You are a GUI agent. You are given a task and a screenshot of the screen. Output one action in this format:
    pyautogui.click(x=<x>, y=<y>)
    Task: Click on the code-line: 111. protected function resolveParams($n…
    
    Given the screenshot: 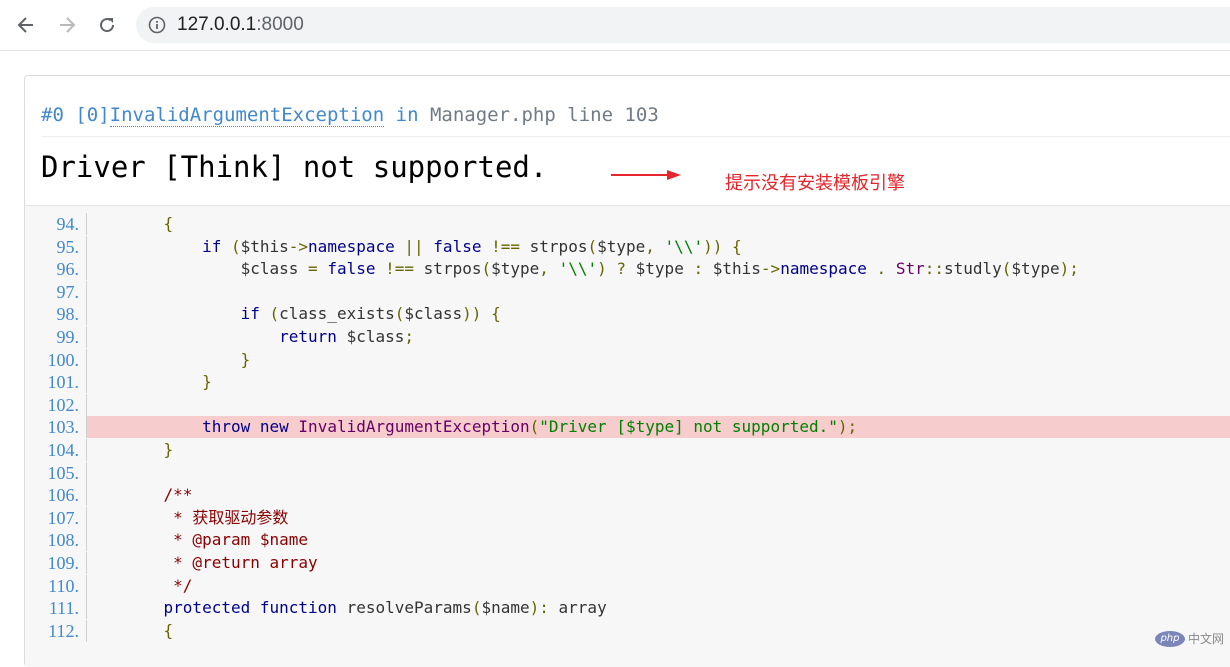 What is the action you would take?
    pyautogui.click(x=627, y=608)
    